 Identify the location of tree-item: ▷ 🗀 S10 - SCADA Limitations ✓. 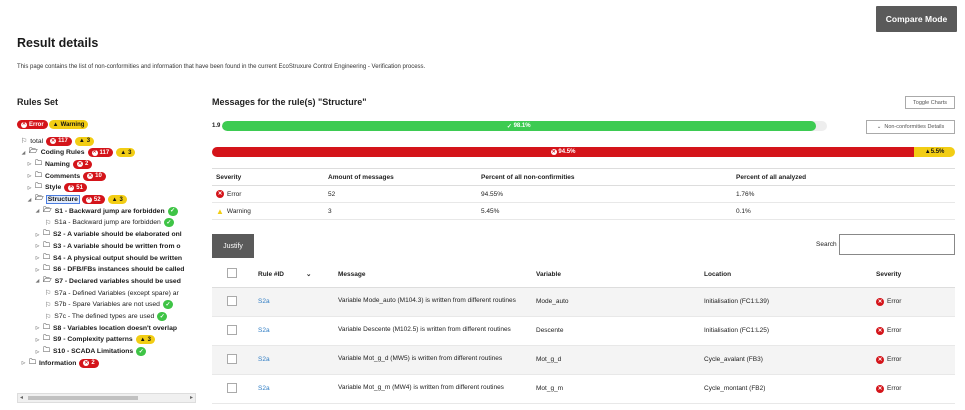
(91, 352).